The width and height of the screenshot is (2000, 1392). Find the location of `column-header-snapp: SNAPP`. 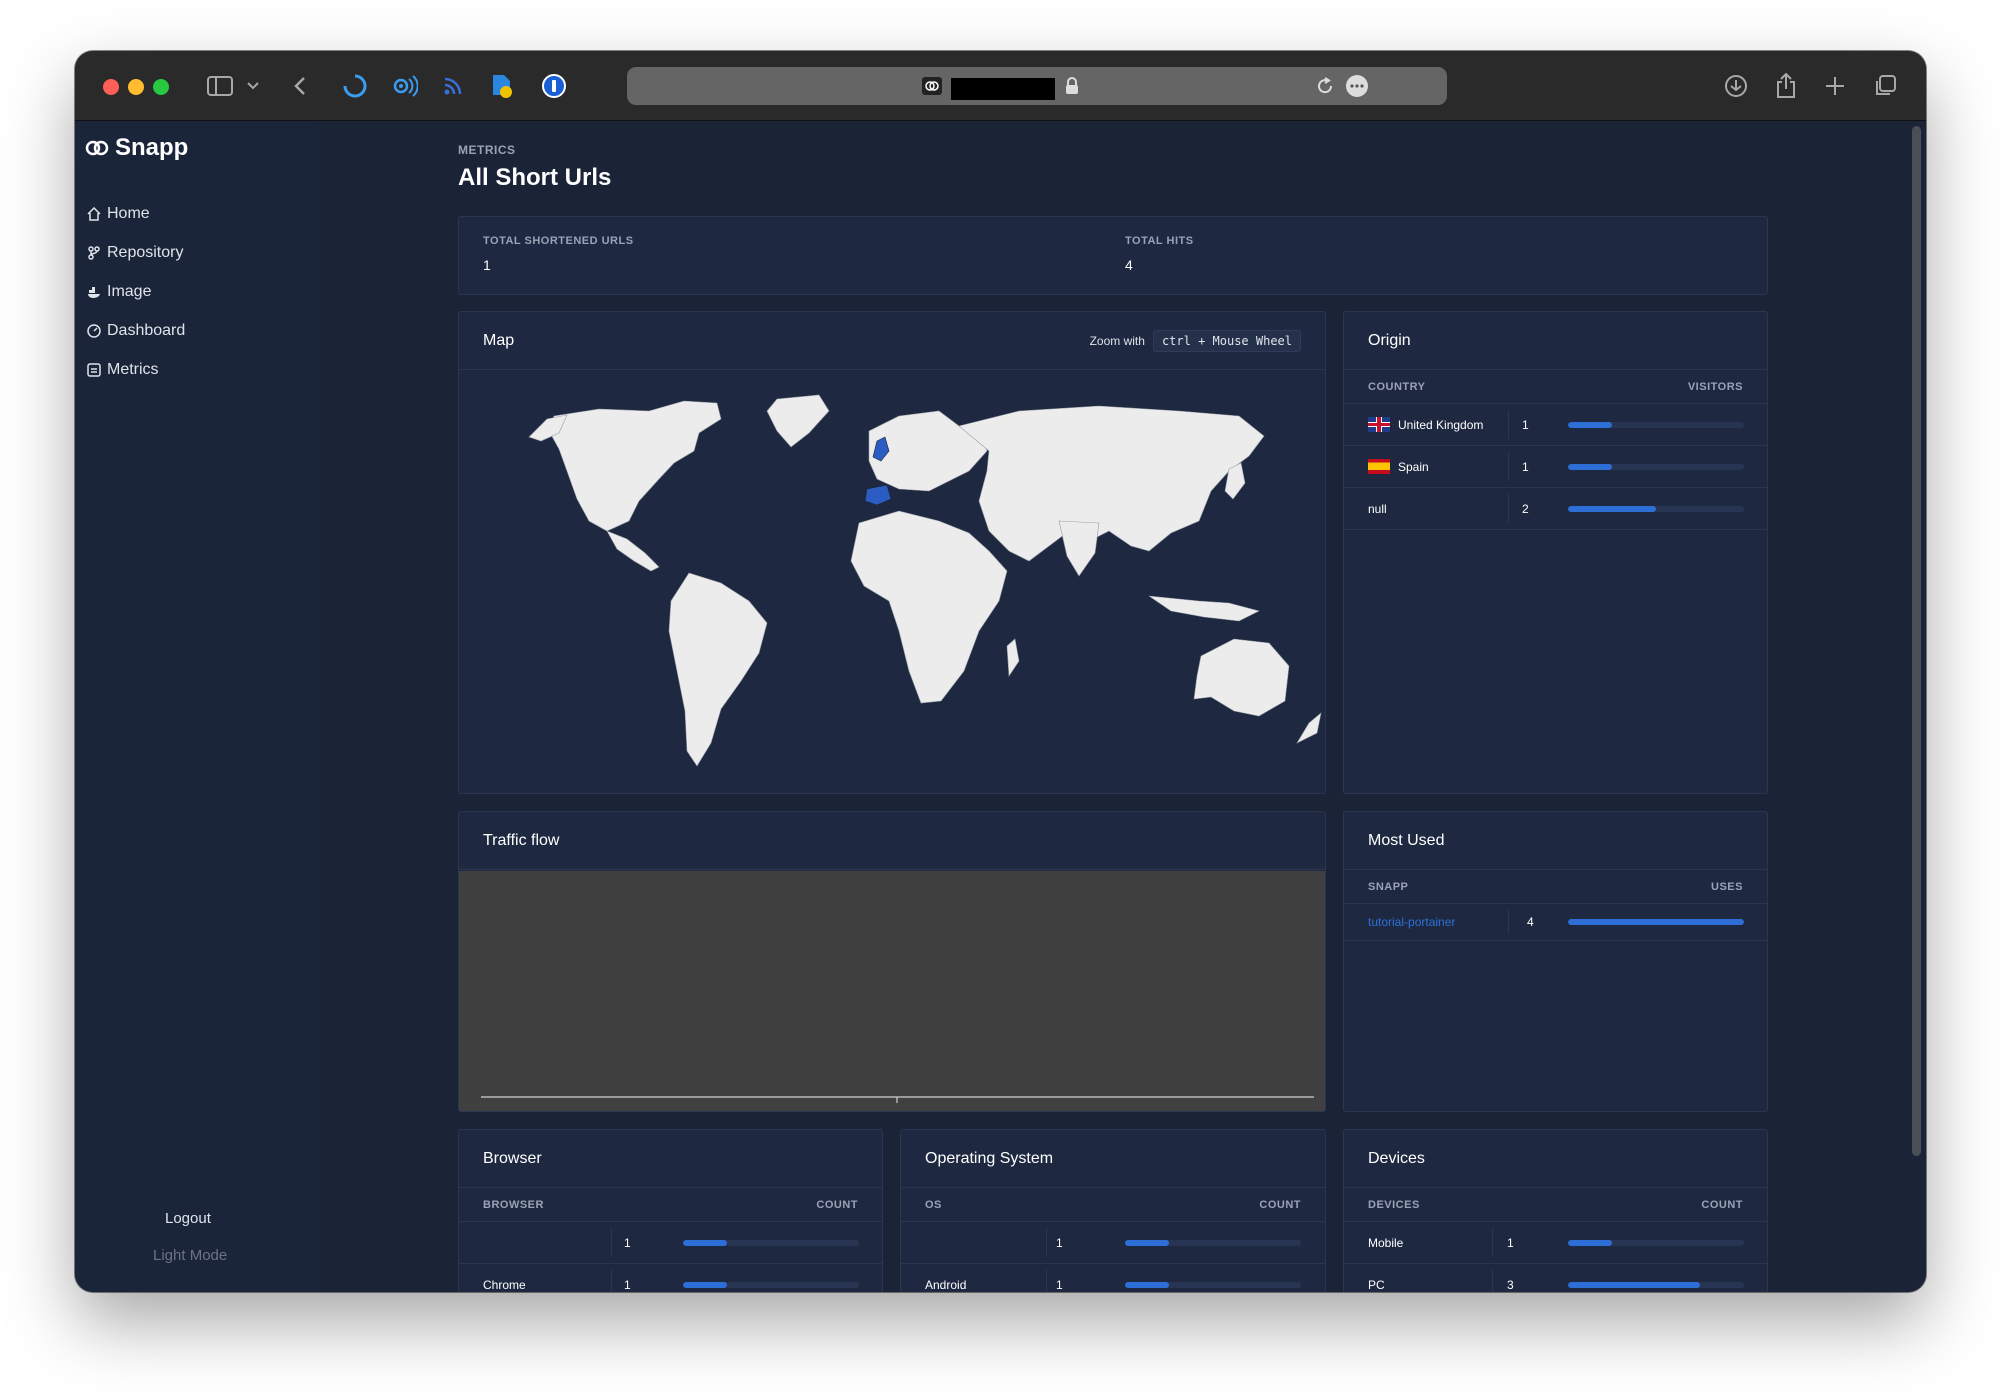

column-header-snapp: SNAPP is located at coordinates (1388, 886).